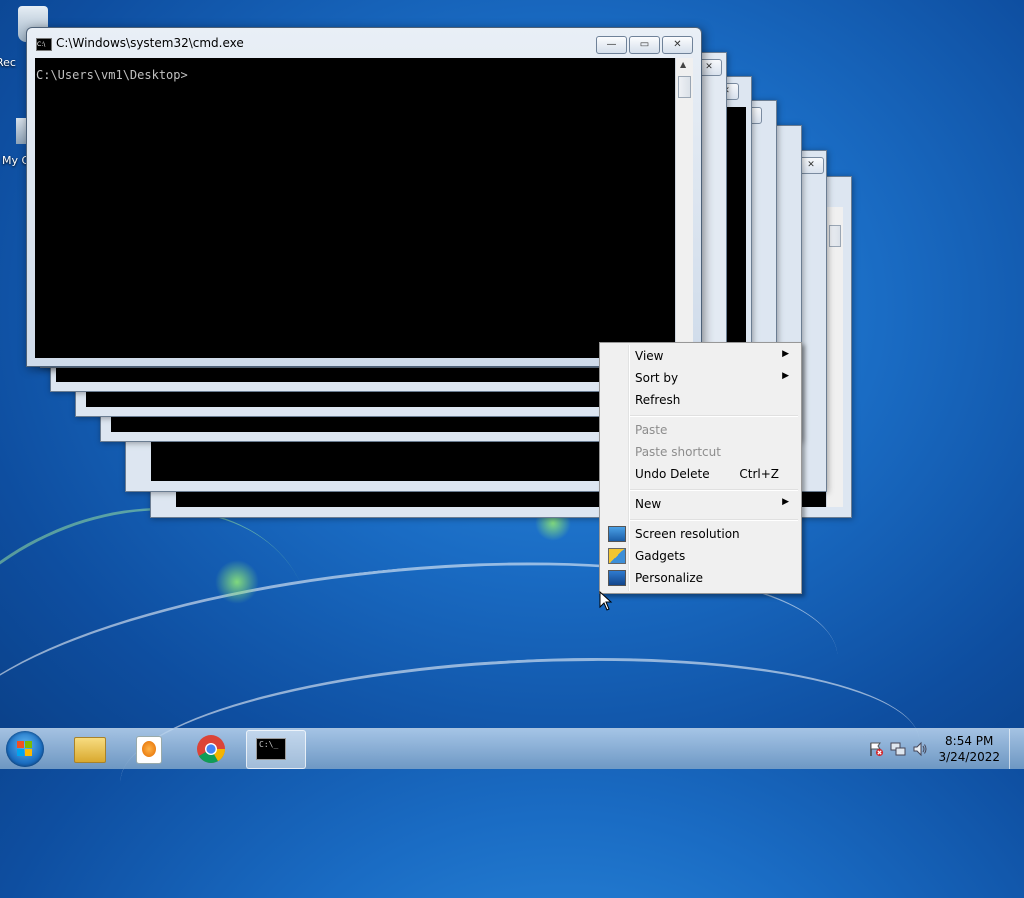 The image size is (1024, 898). What do you see at coordinates (700, 356) in the screenshot?
I see `menu-item-view: View ▶` at bounding box center [700, 356].